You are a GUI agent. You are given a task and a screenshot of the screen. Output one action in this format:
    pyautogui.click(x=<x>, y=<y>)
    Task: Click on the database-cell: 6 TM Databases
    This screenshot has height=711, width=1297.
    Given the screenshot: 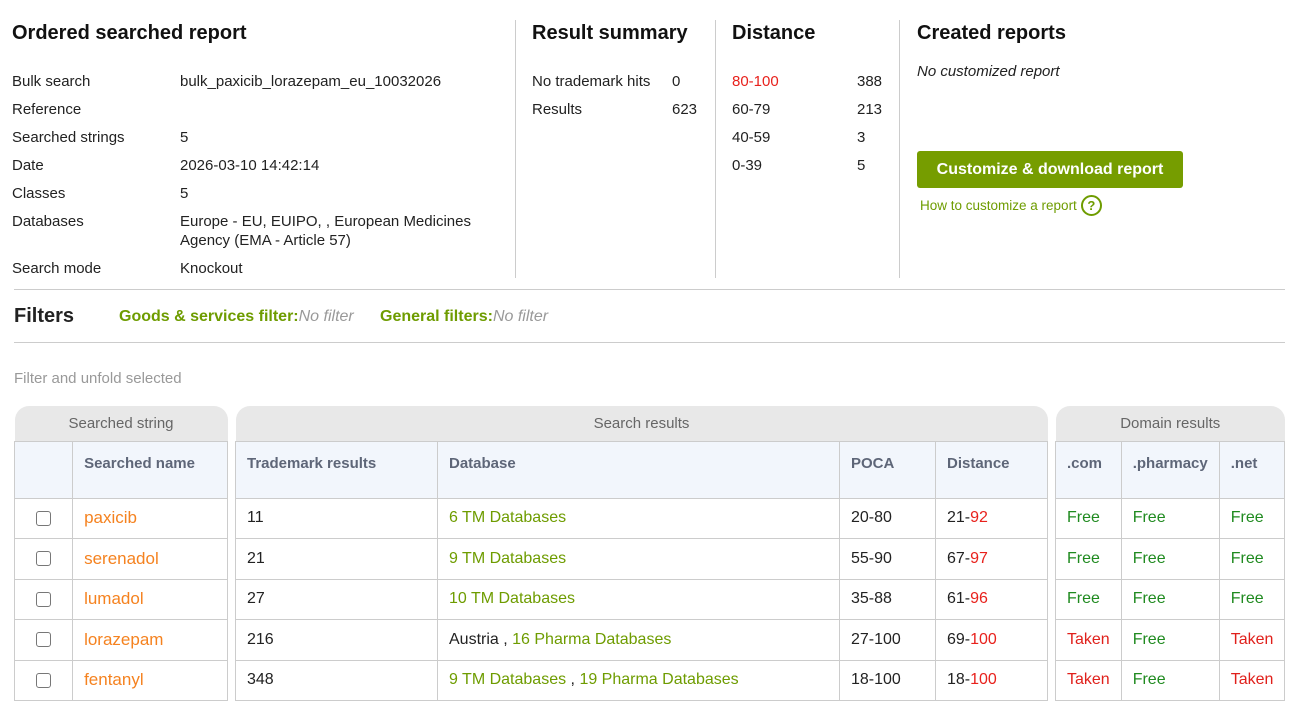 What is the action you would take?
    pyautogui.click(x=638, y=518)
    